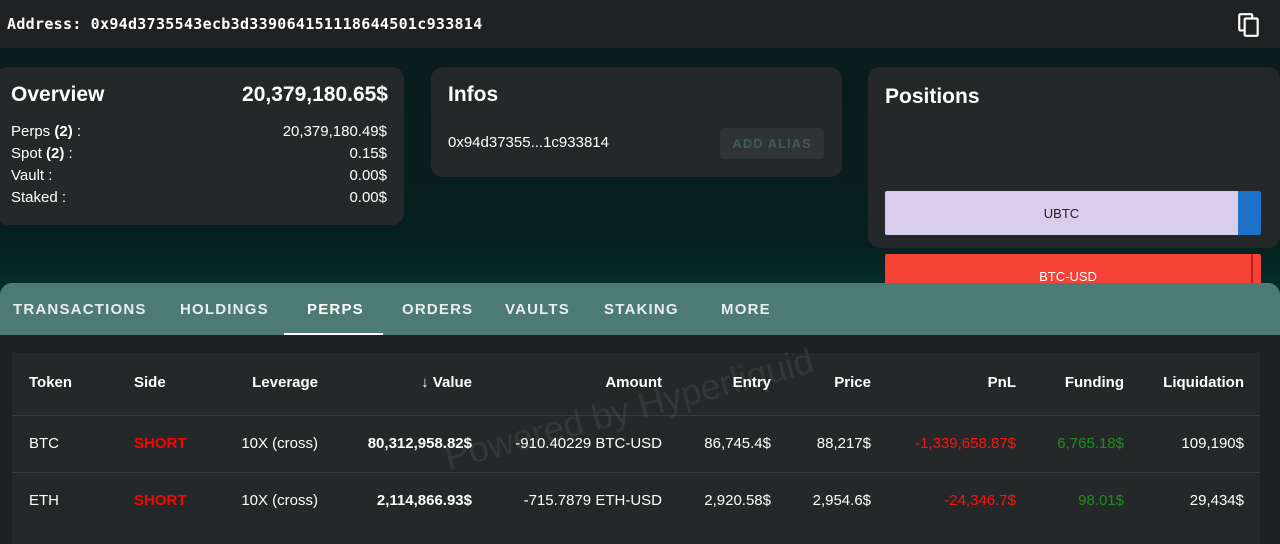  I want to click on cell-funding: 98.01$, so click(1101, 500).